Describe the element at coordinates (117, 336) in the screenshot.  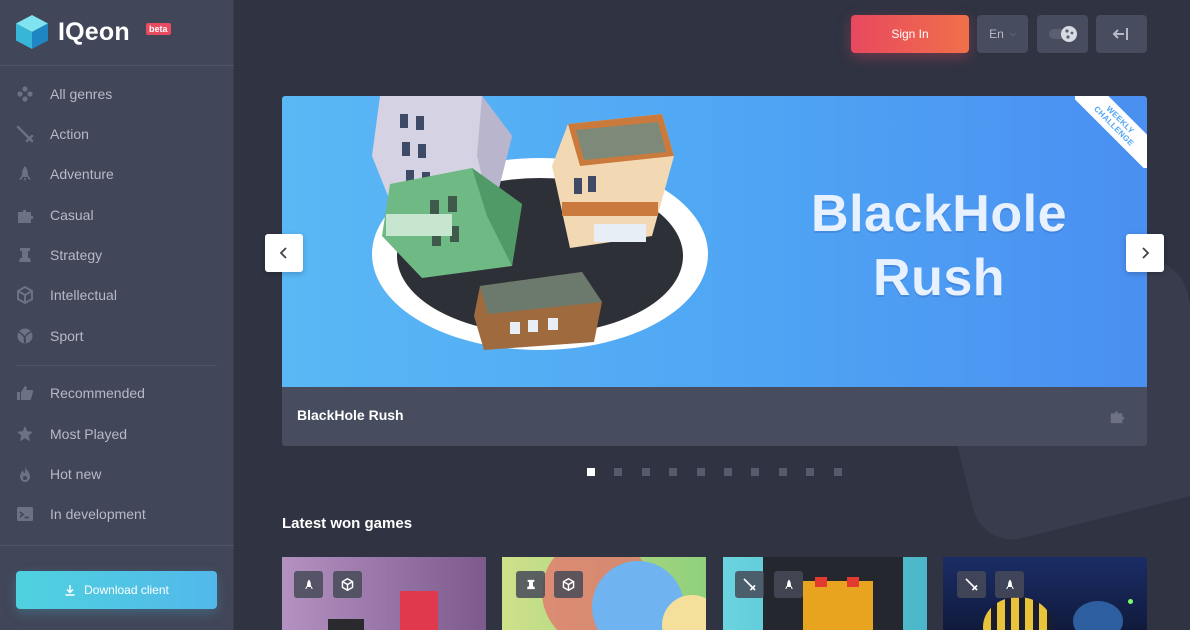
I see `sidebar-item-sport: Sport` at that location.